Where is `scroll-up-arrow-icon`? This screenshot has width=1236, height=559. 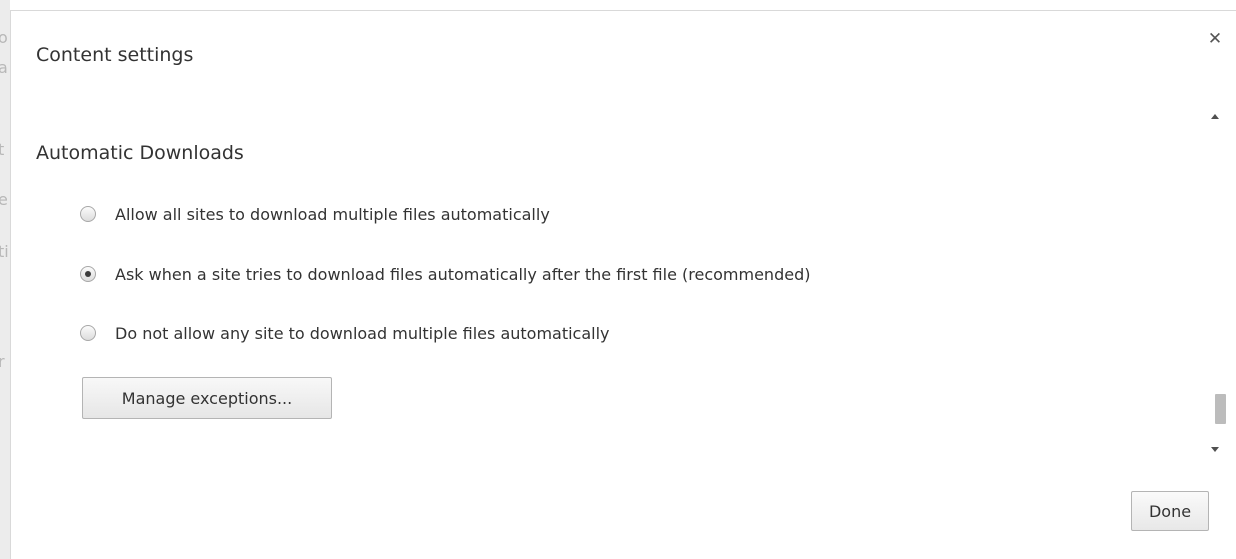
scroll-up-arrow-icon is located at coordinates (1215, 116).